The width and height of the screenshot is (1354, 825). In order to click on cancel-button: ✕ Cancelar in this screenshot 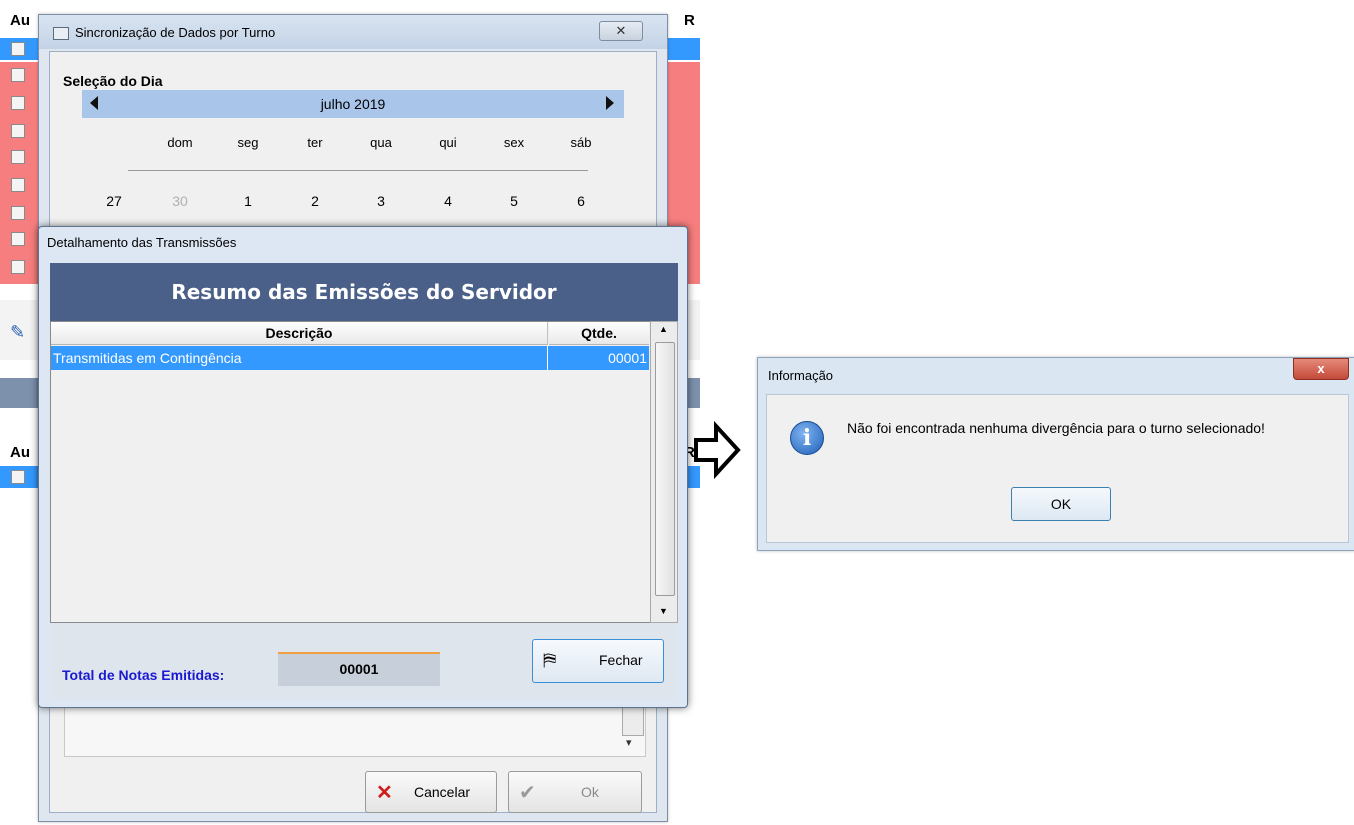, I will do `click(431, 792)`.